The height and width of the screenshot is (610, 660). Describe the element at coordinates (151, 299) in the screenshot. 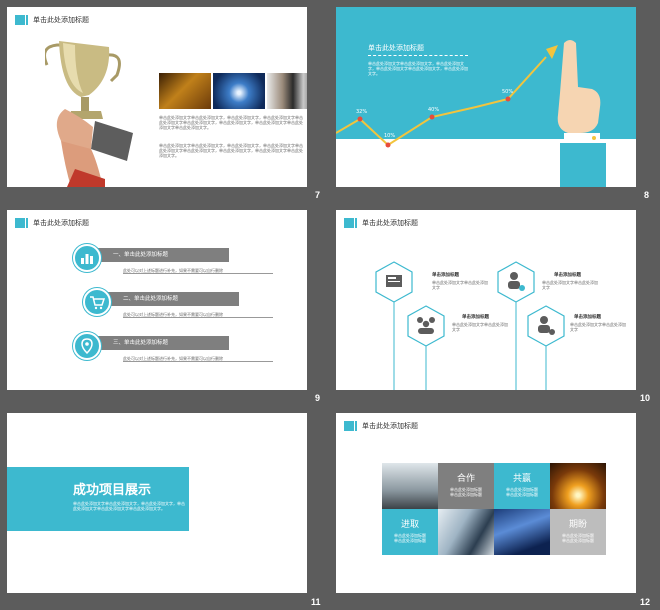

I see `item-label: 二、单击此处添加标题` at that location.